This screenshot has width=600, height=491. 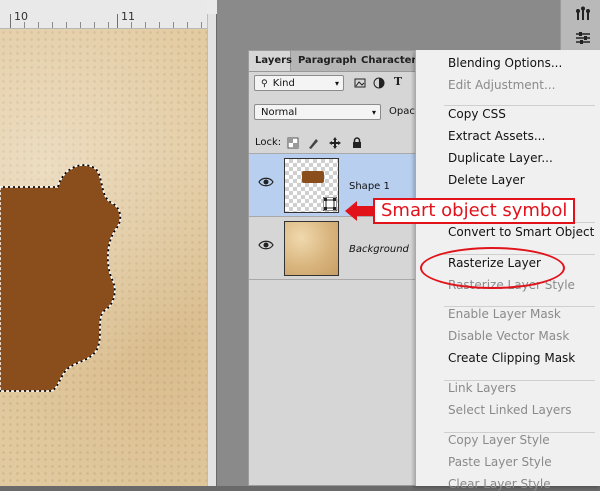 I want to click on lock-position-icon, so click(x=335, y=143).